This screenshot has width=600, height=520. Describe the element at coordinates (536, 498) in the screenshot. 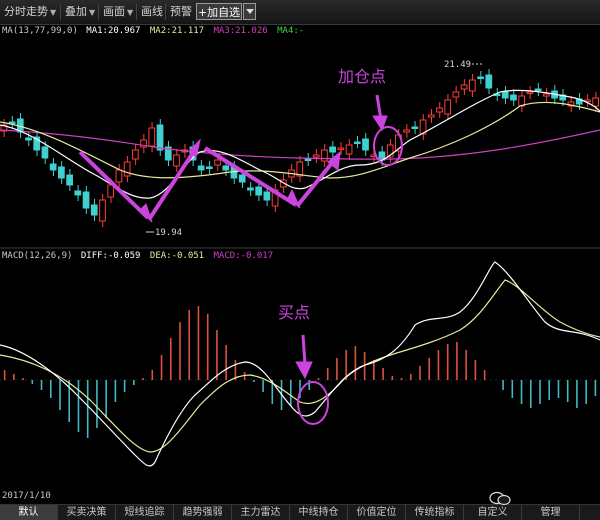

I see `wechat-watermark` at that location.